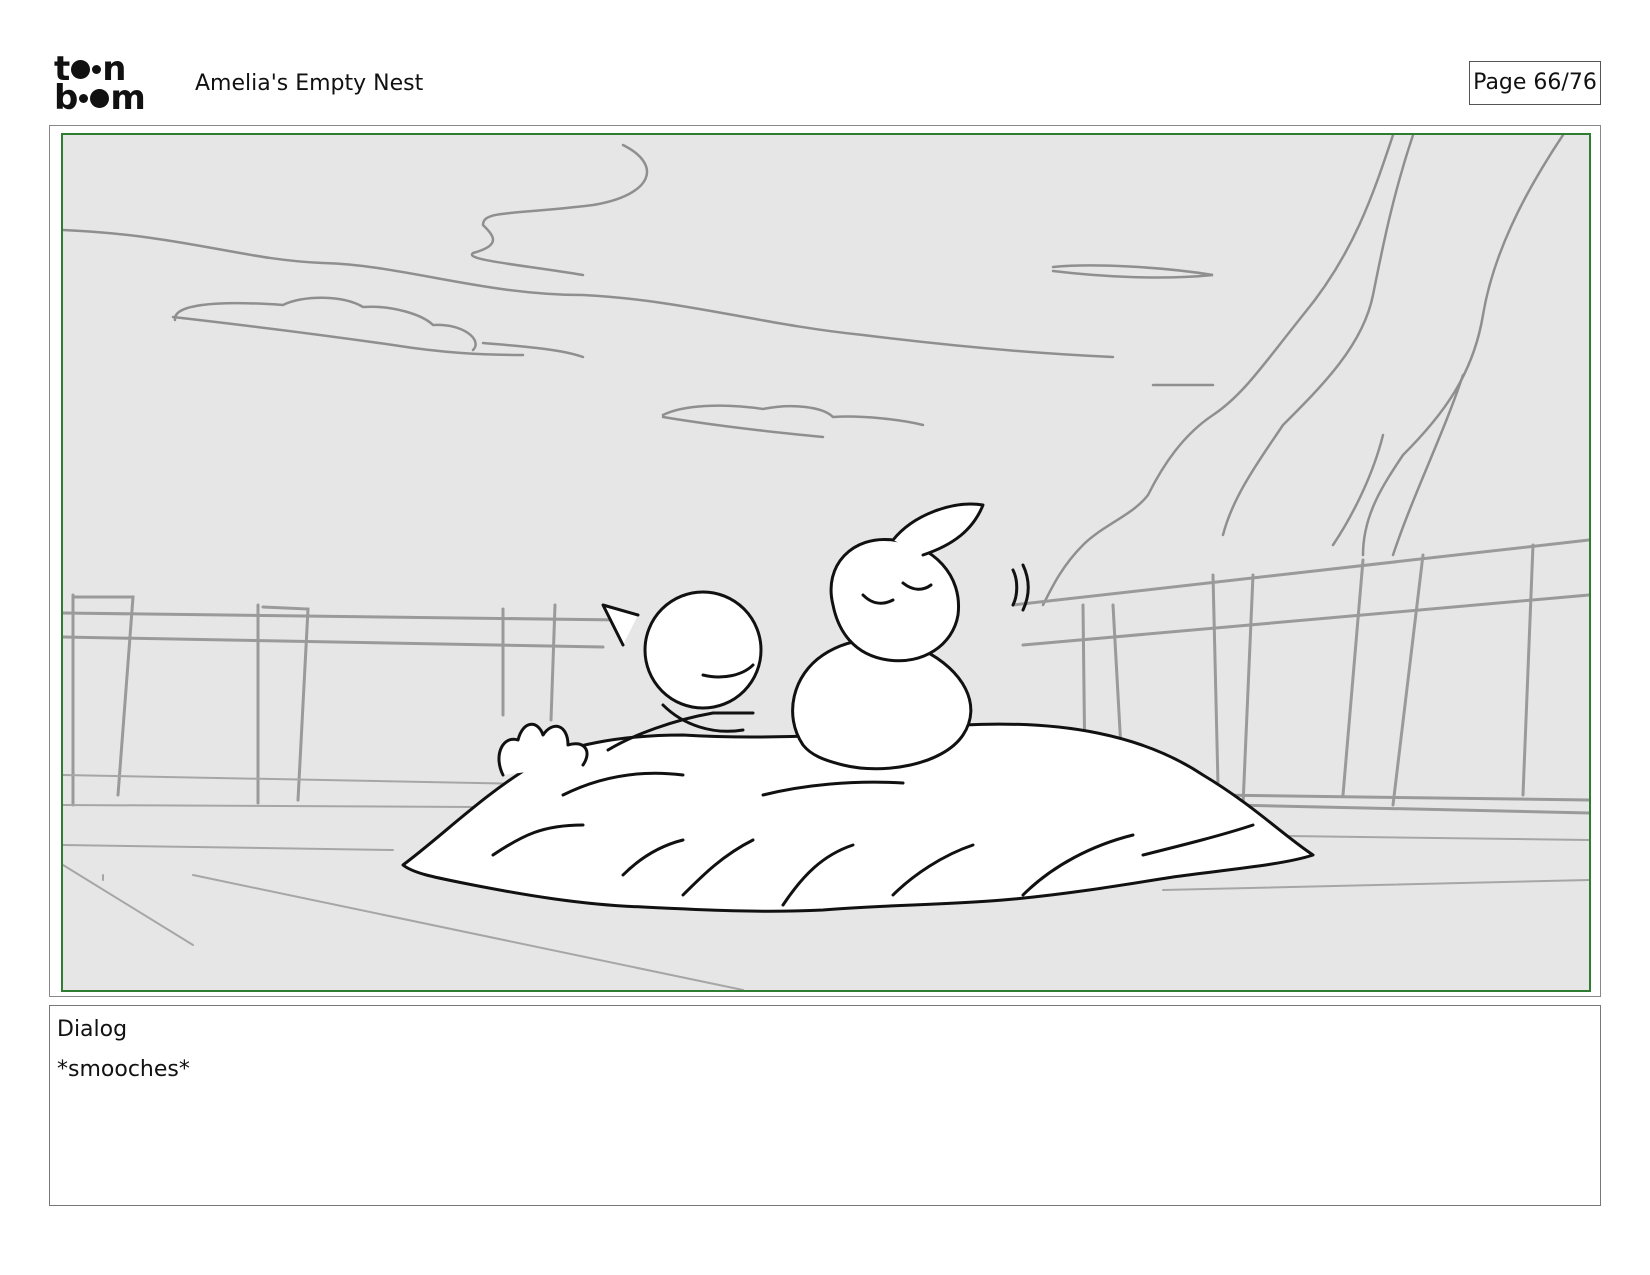 Image resolution: width=1650 pixels, height=1275 pixels. Describe the element at coordinates (1303, 371) in the screenshot. I see `mountain-ridge` at that location.